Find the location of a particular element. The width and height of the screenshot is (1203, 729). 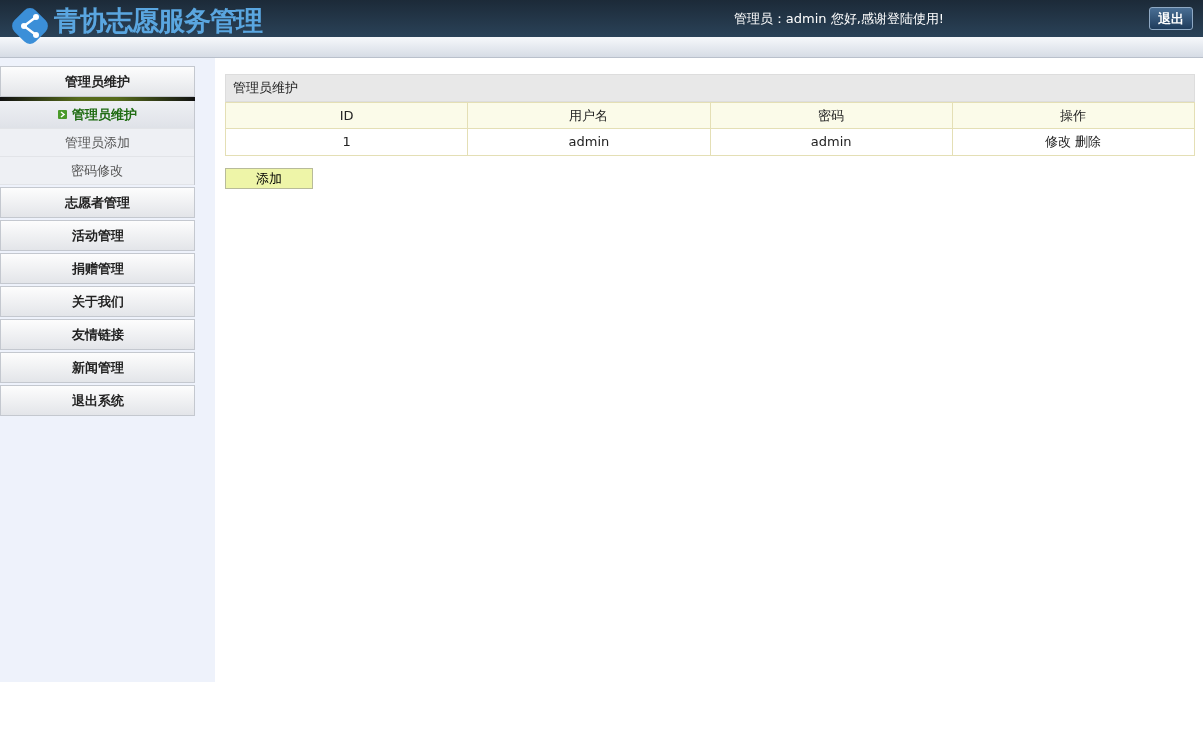

action-link: 修改 is located at coordinates (1058, 141).